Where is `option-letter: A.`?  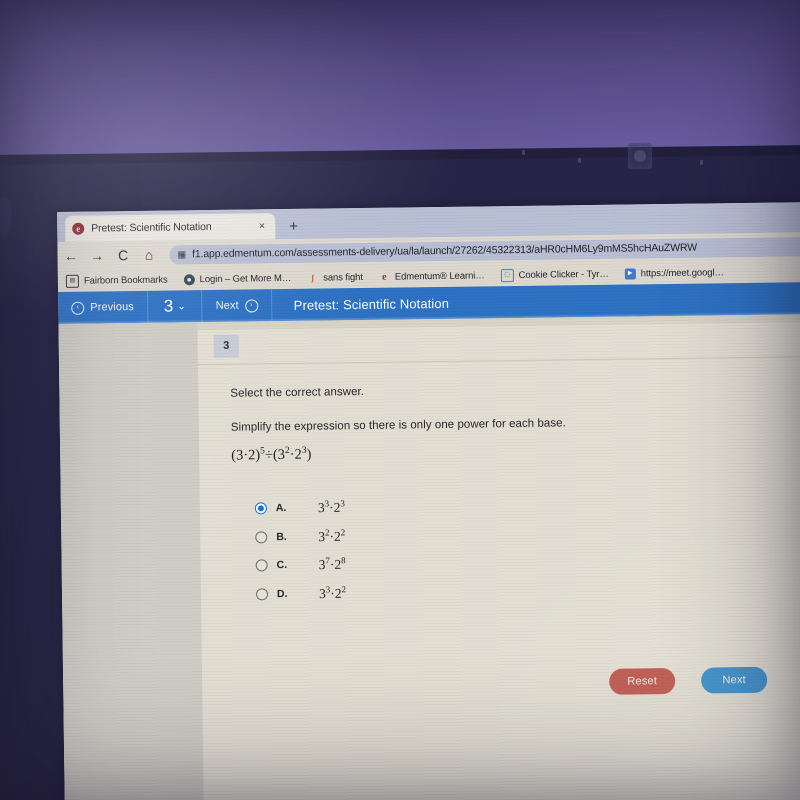
option-letter: A. is located at coordinates (281, 508).